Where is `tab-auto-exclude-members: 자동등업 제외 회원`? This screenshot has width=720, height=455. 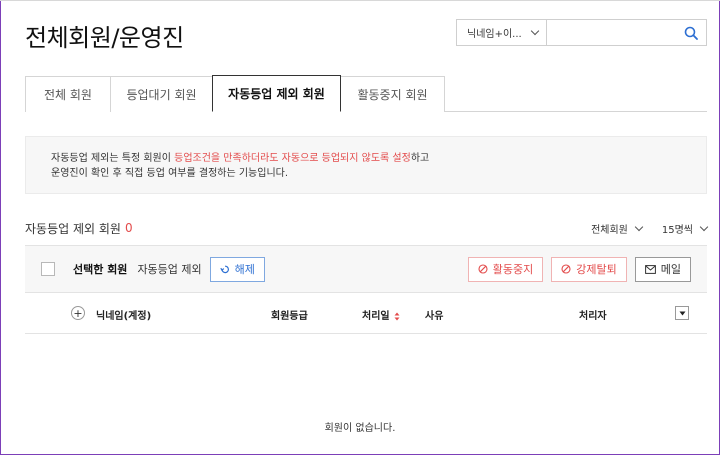
tab-auto-exclude-members: 자동등업 제외 회원 is located at coordinates (276, 93).